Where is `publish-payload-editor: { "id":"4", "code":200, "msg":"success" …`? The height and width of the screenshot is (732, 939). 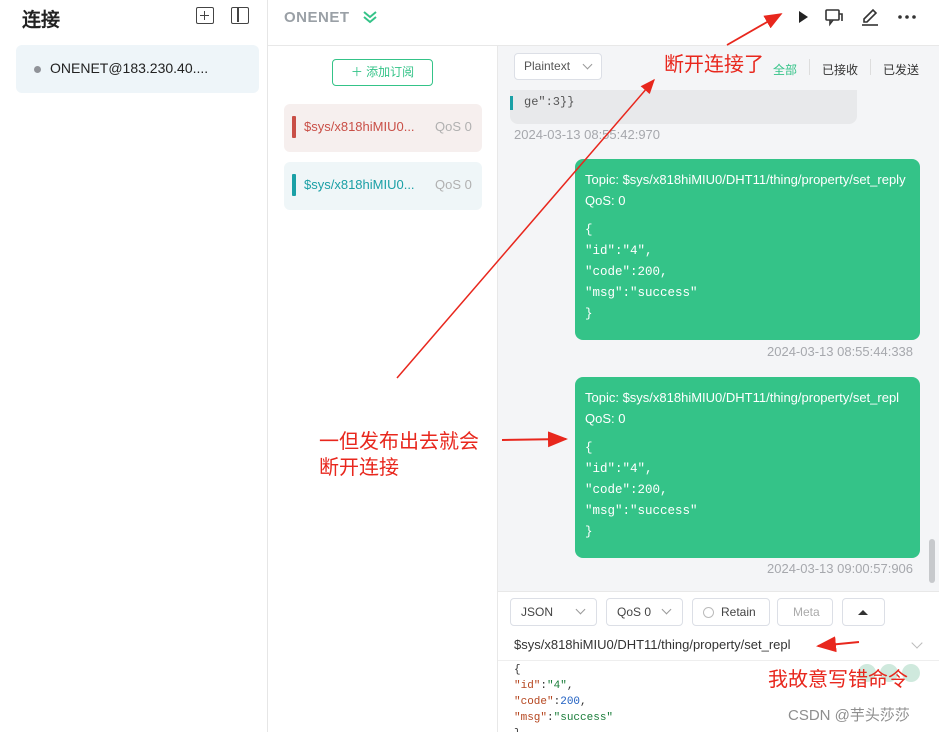 publish-payload-editor: { "id":"4", "code":200, "msg":"success" … is located at coordinates (563, 697).